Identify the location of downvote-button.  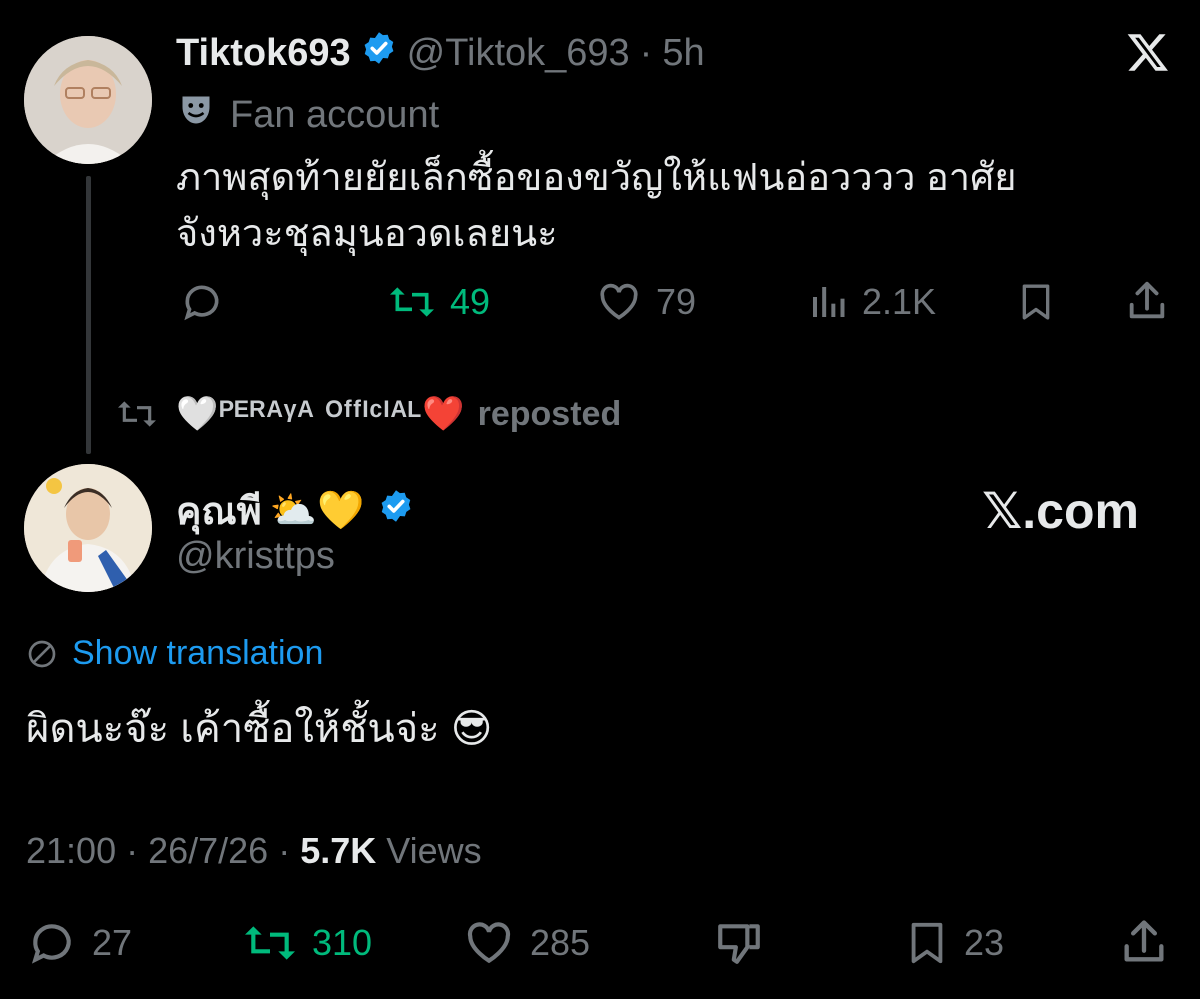
(739, 945).